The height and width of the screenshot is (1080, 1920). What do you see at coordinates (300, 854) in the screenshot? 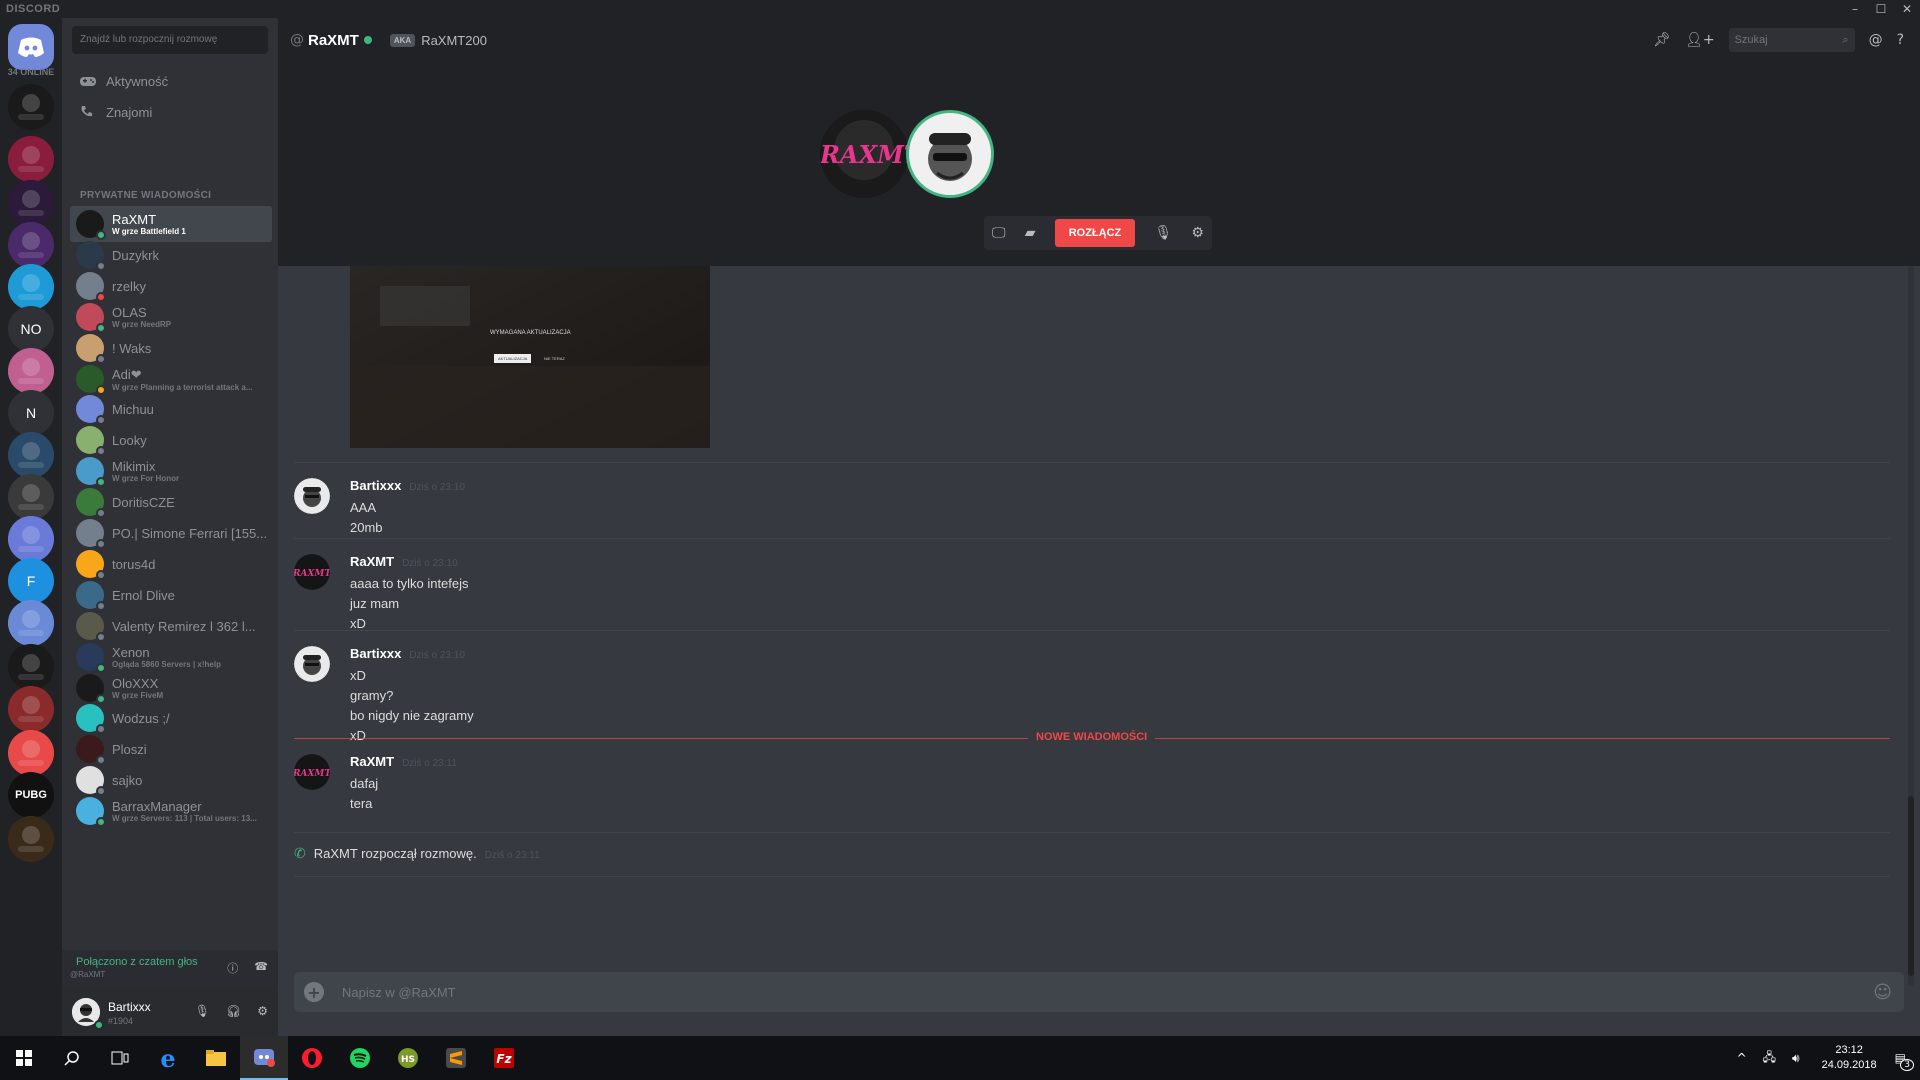
I see `phone-icon: ✆` at bounding box center [300, 854].